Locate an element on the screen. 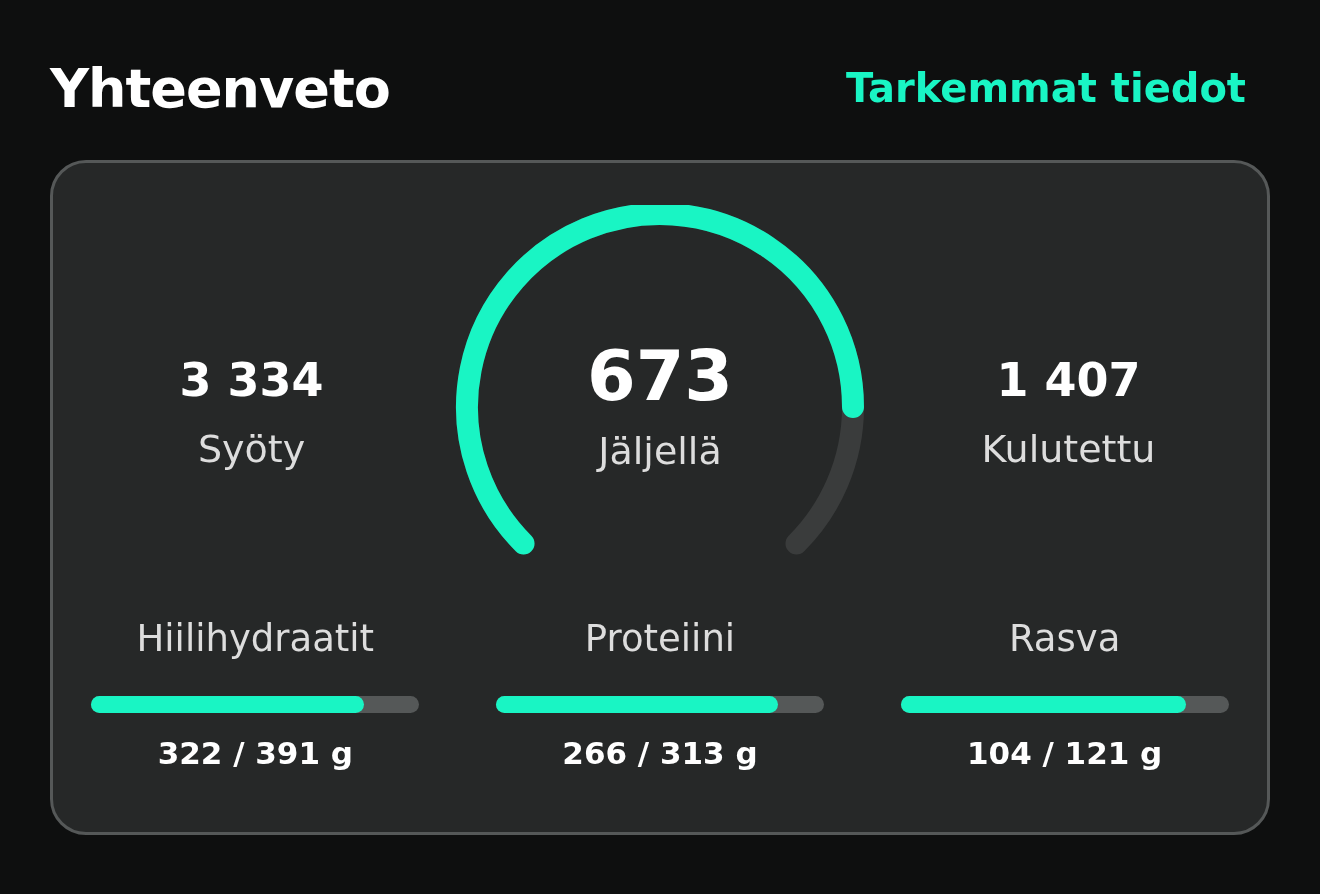 This screenshot has width=1320, height=894. page-title: Yhteenveto is located at coordinates (220, 88).